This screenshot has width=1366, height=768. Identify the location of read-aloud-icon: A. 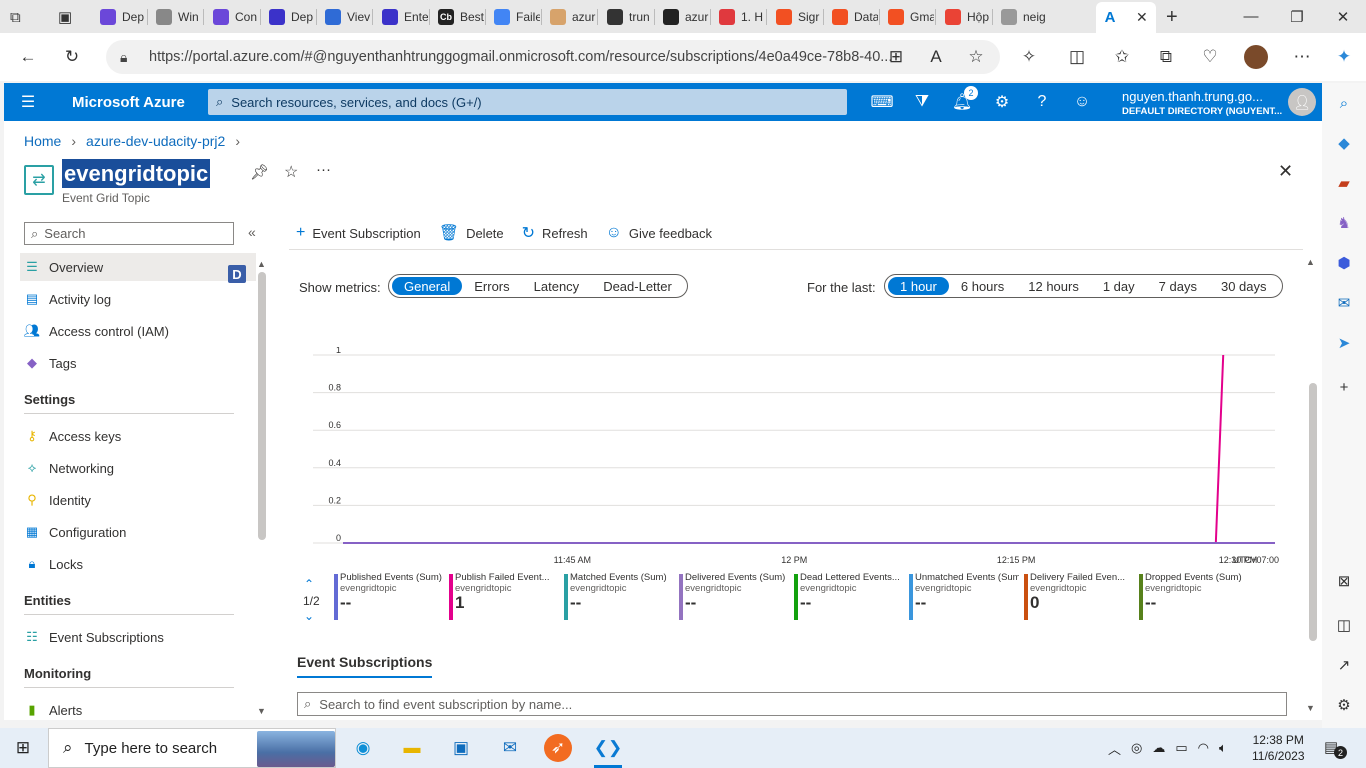
(936, 57).